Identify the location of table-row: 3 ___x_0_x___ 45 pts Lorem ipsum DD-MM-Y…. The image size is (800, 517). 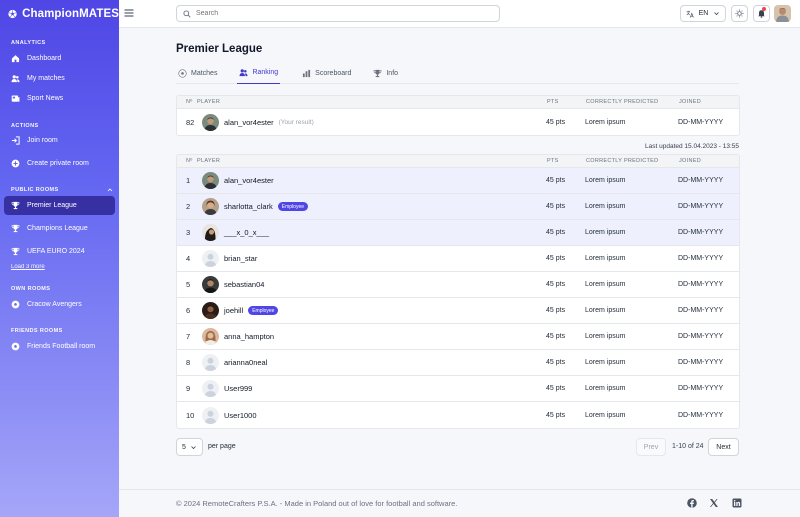
(458, 233).